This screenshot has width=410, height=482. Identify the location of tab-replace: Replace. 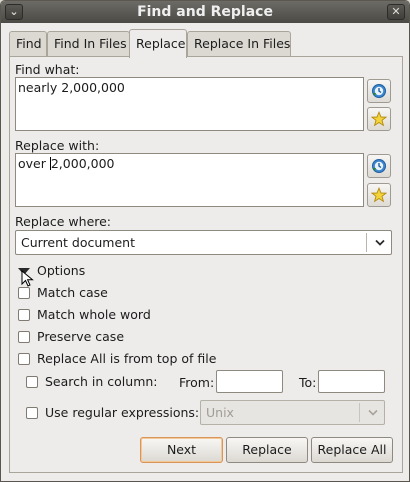
(158, 43).